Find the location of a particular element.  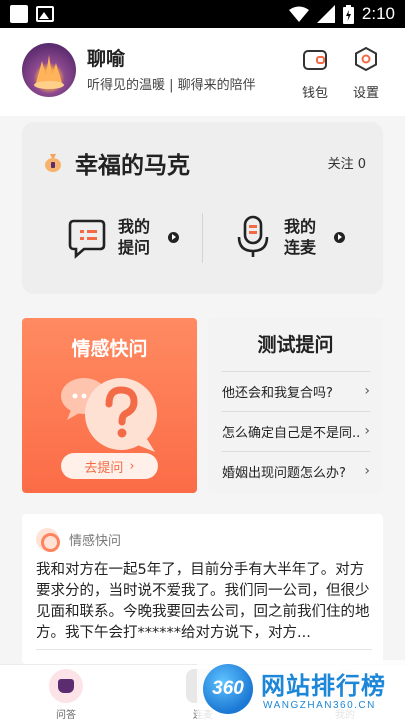

tab-label: 问答 is located at coordinates (66, 715).